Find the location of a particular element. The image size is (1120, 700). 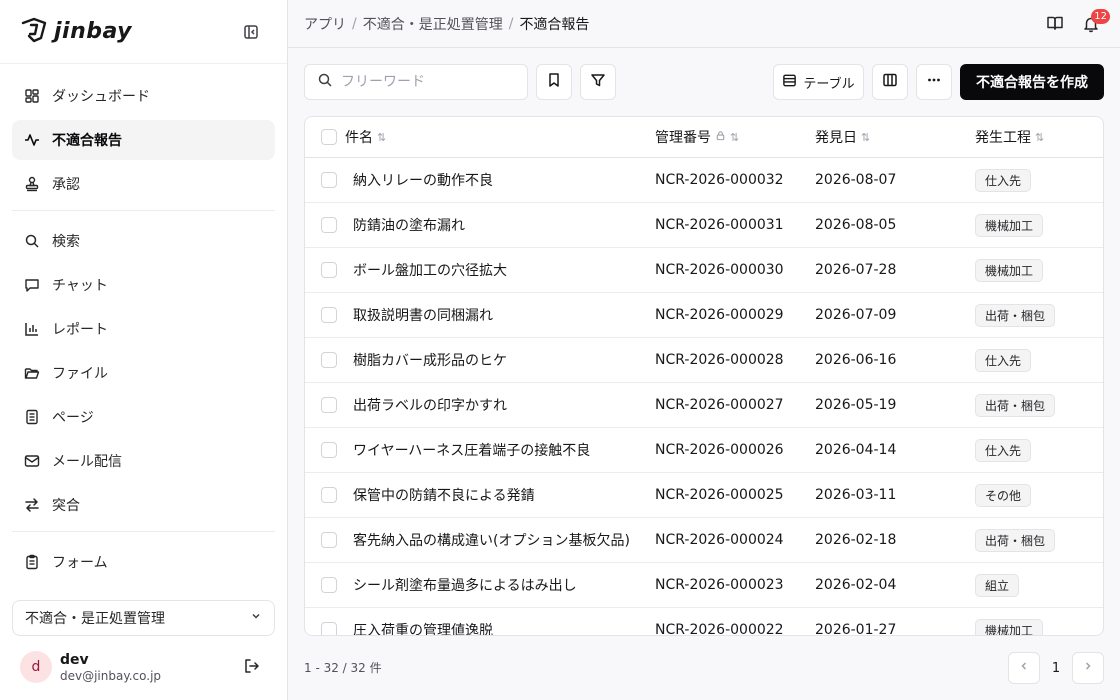

create-report-button: 不適合報告を作成 is located at coordinates (1032, 82).